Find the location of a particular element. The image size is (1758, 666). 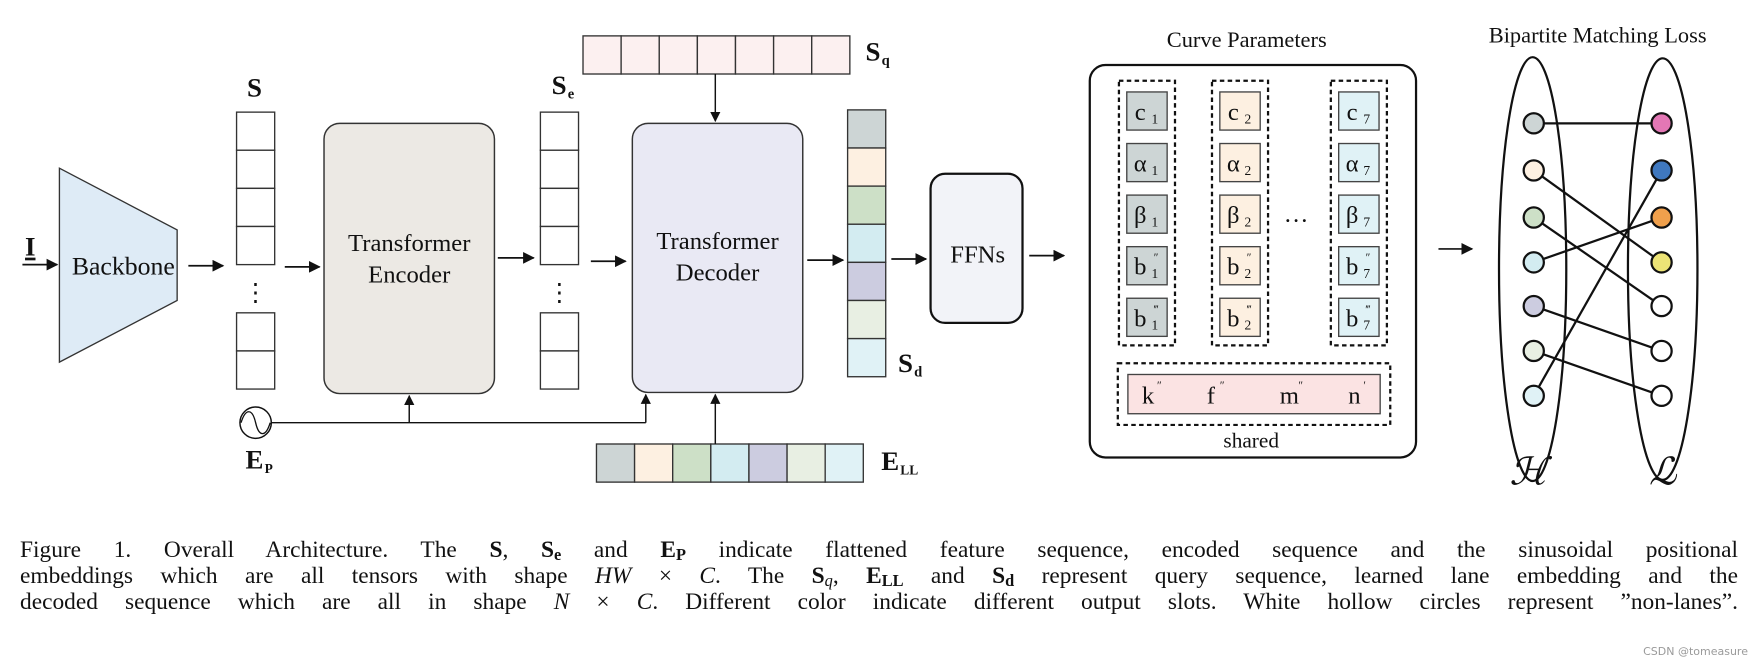

matching-title: Bipartite Matching Loss is located at coordinates (1598, 35).